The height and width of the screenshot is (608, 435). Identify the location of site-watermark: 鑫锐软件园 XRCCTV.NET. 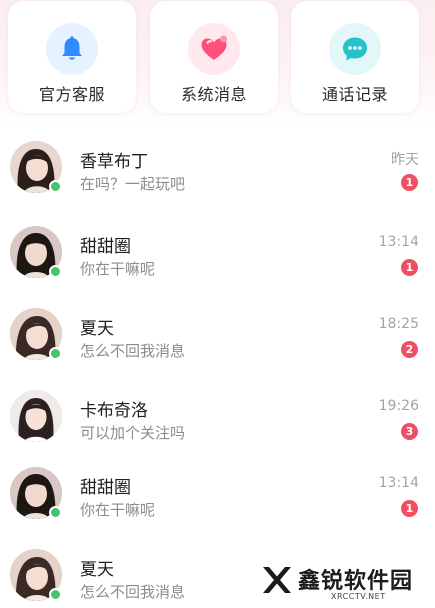
(341, 582).